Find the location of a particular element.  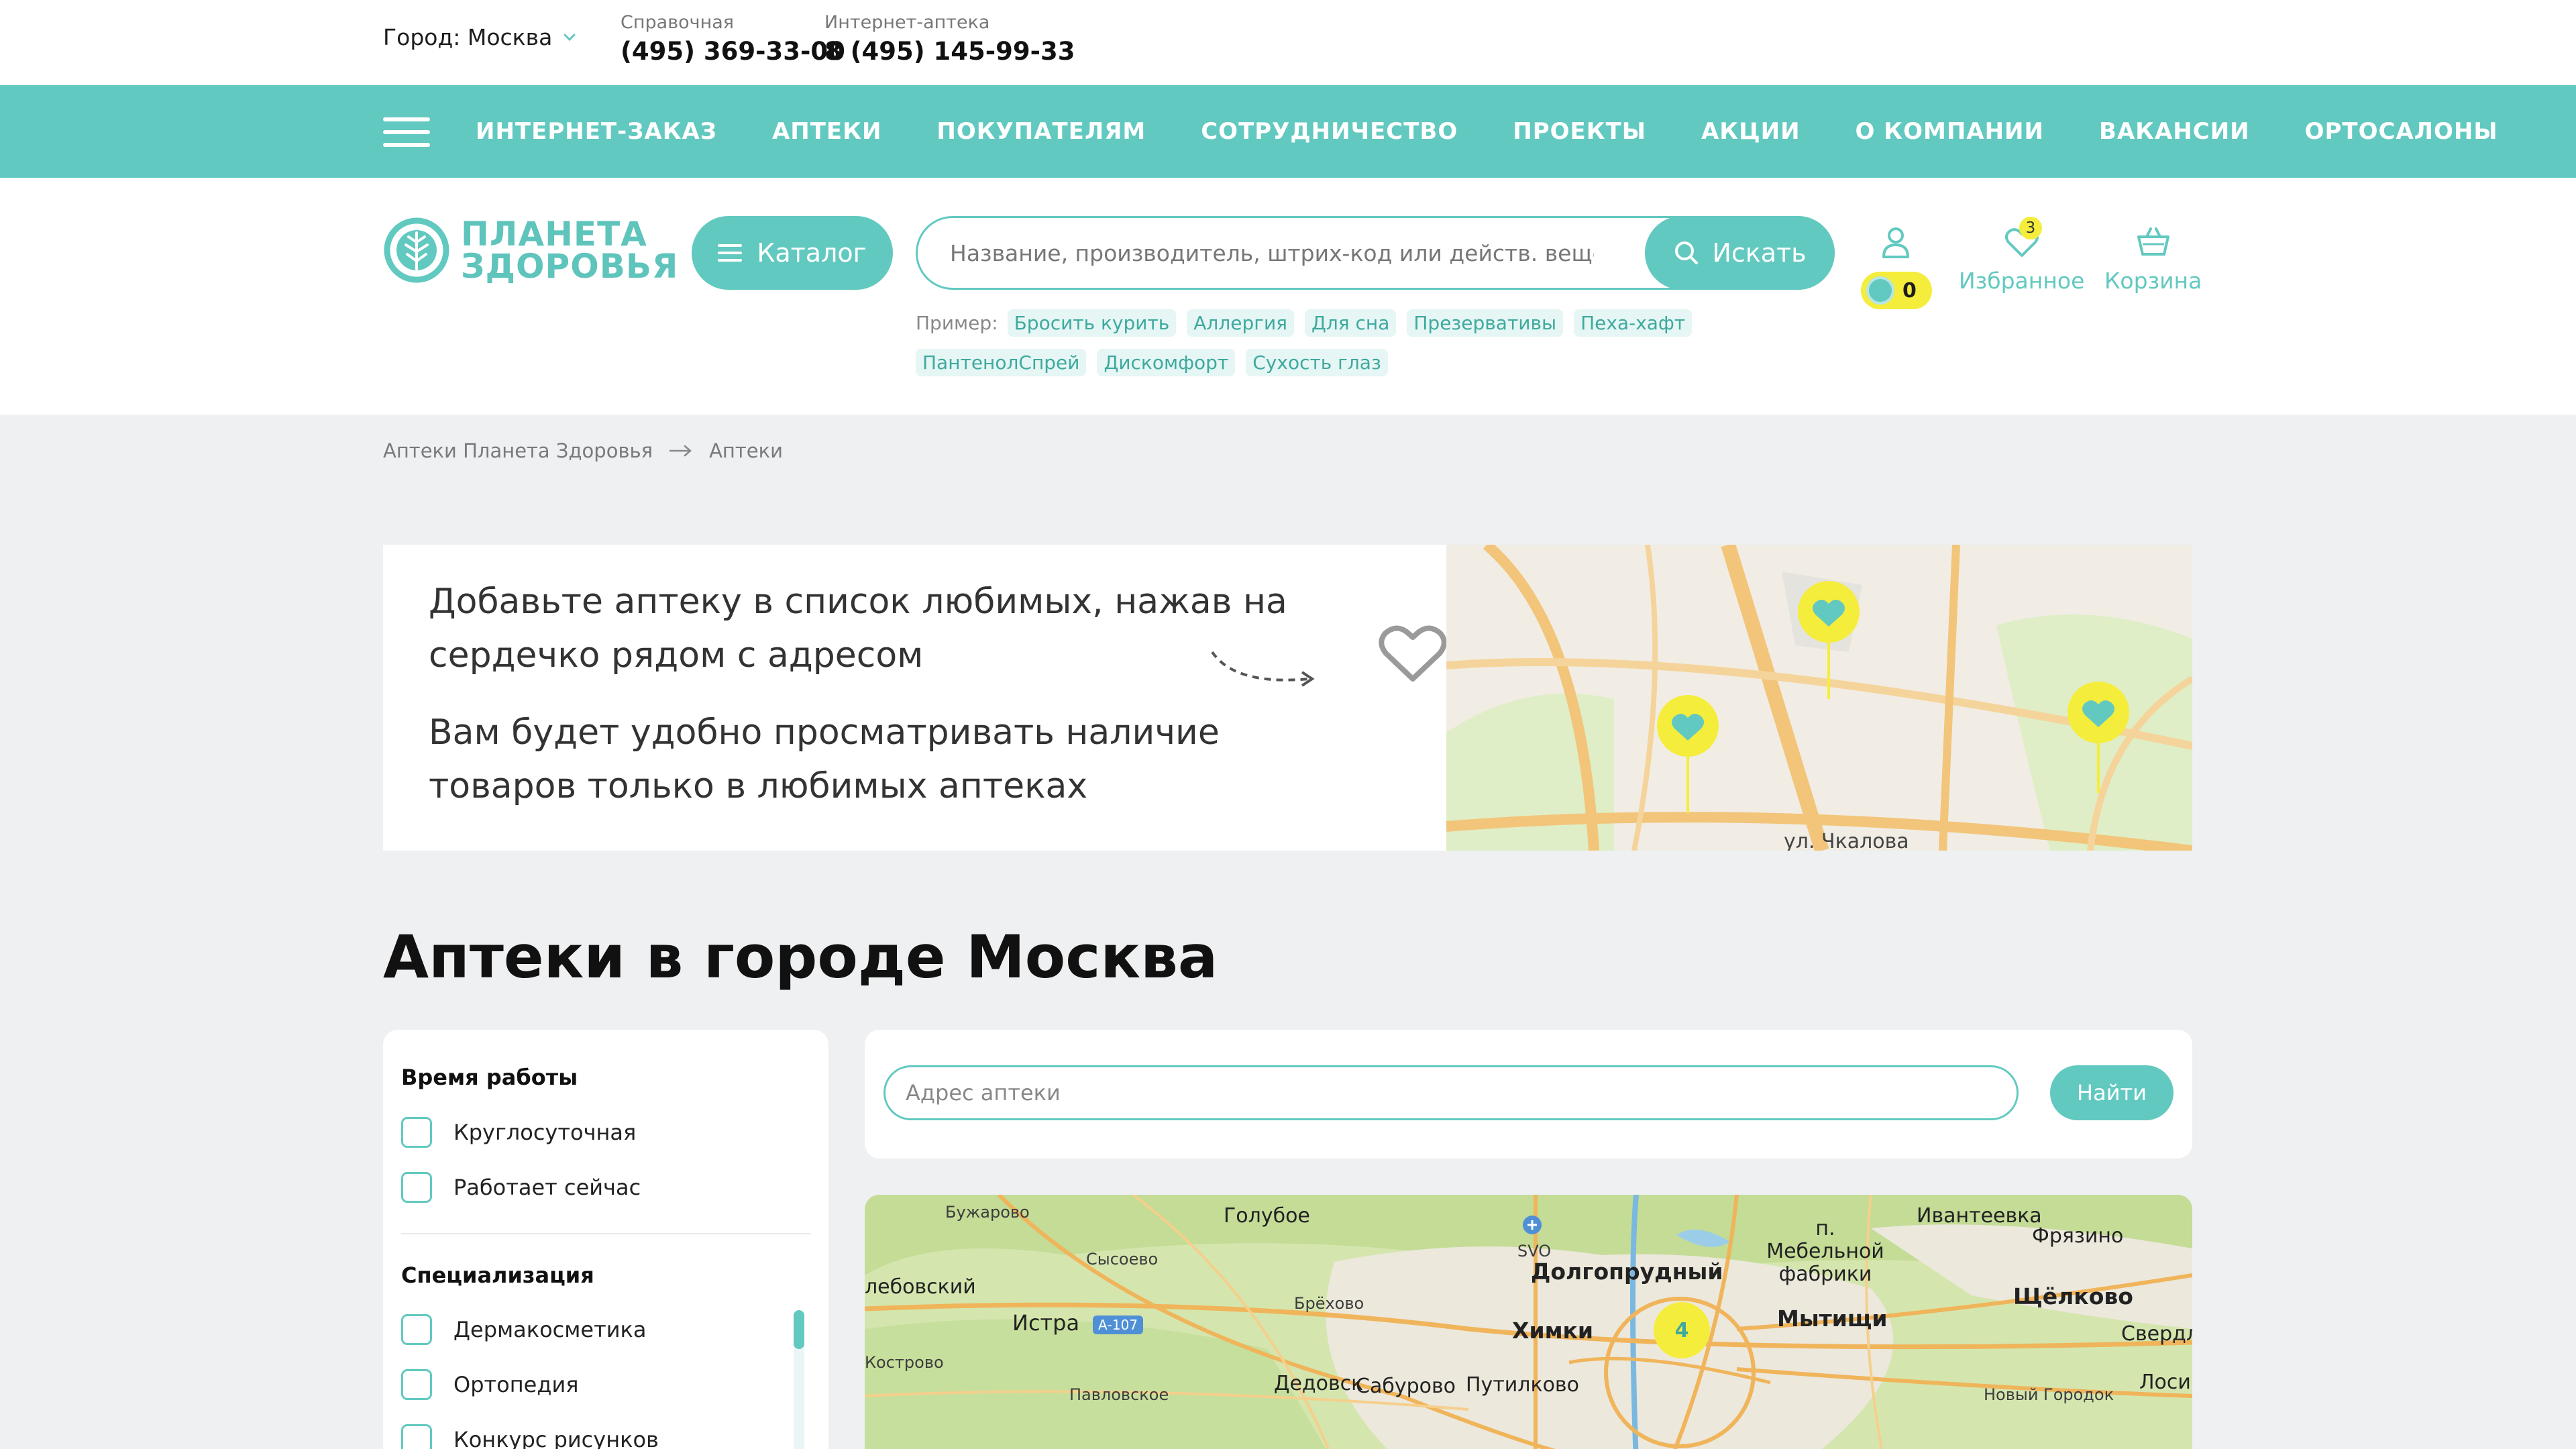

heart-icon is located at coordinates (1413, 653).